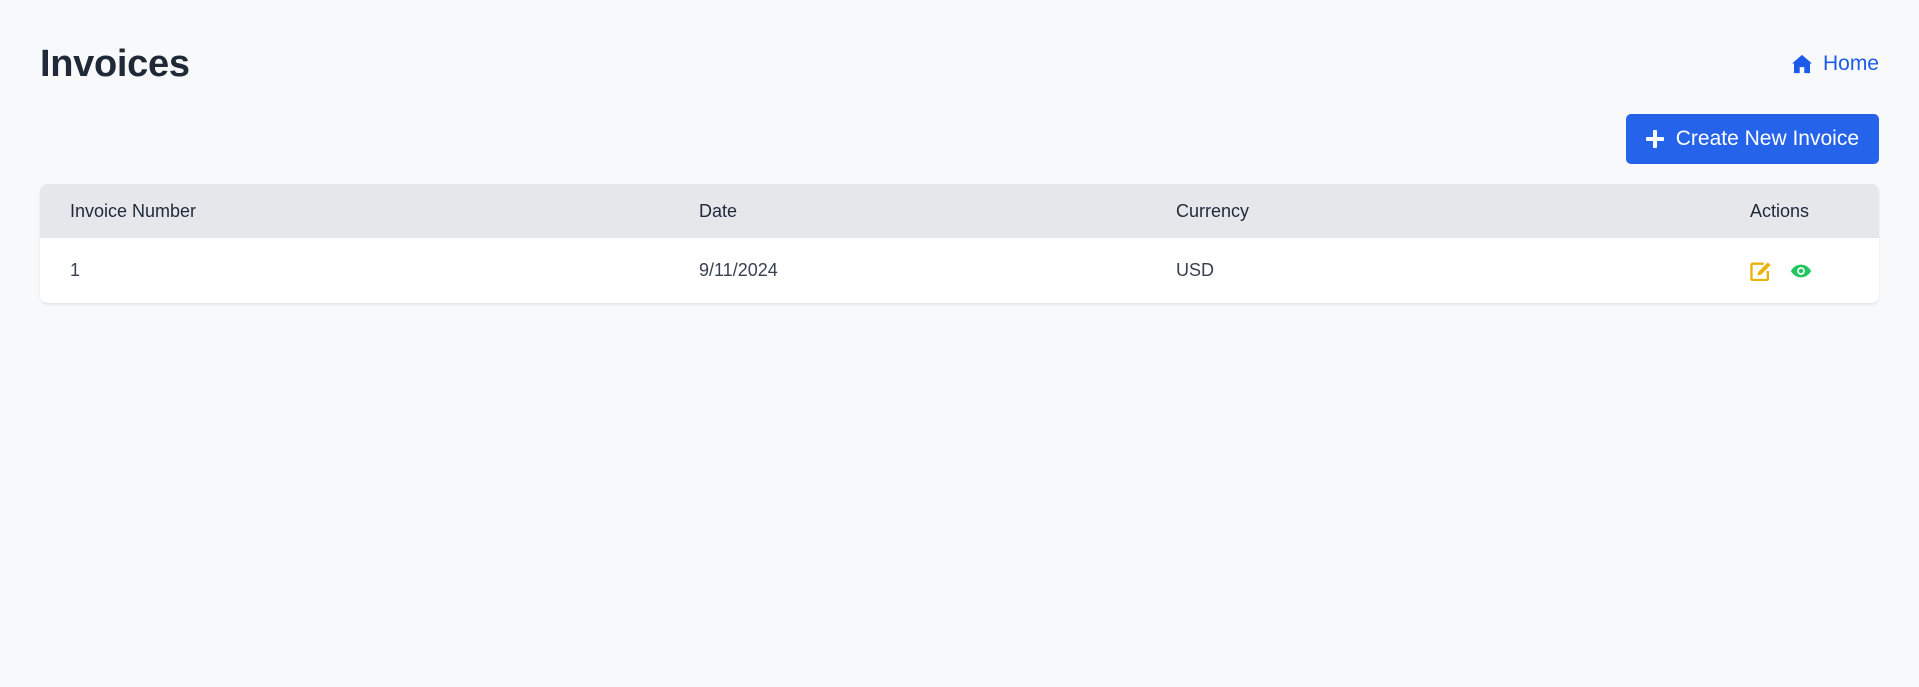 This screenshot has height=687, width=1919. Describe the element at coordinates (1802, 64) in the screenshot. I see `home-icon` at that location.